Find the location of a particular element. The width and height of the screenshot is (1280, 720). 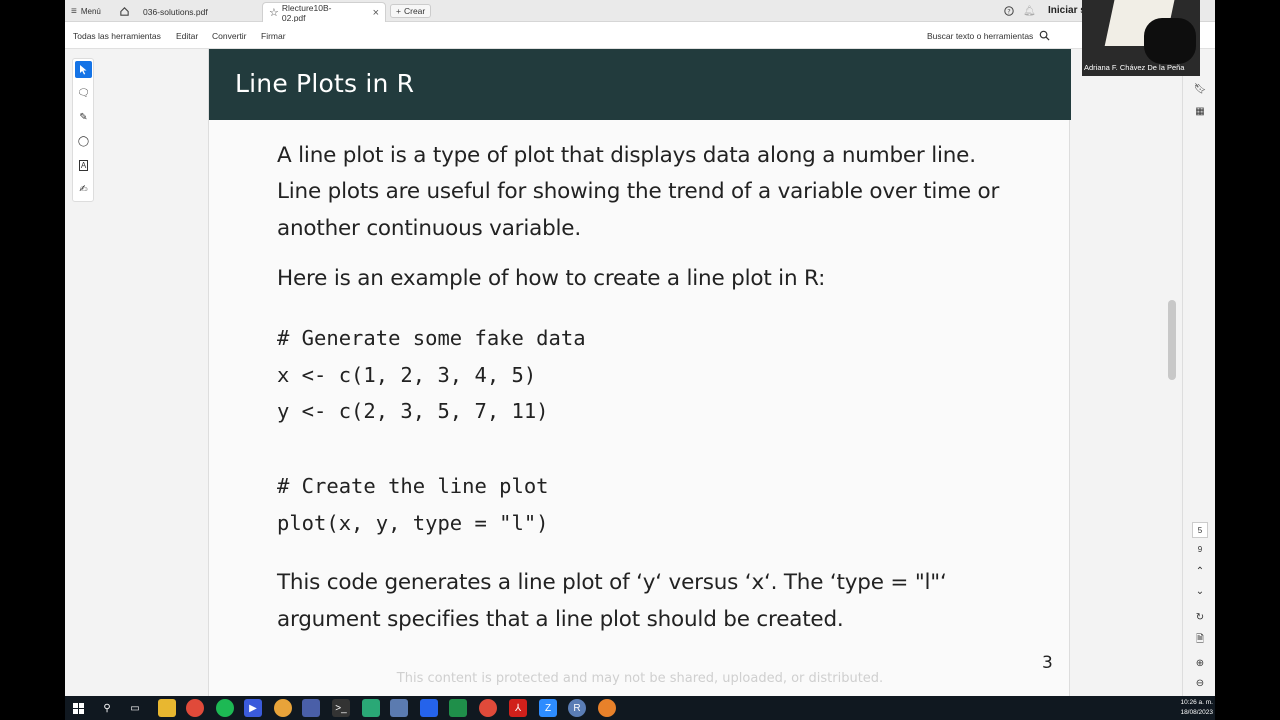

play-icon: ▶ is located at coordinates (253, 708).